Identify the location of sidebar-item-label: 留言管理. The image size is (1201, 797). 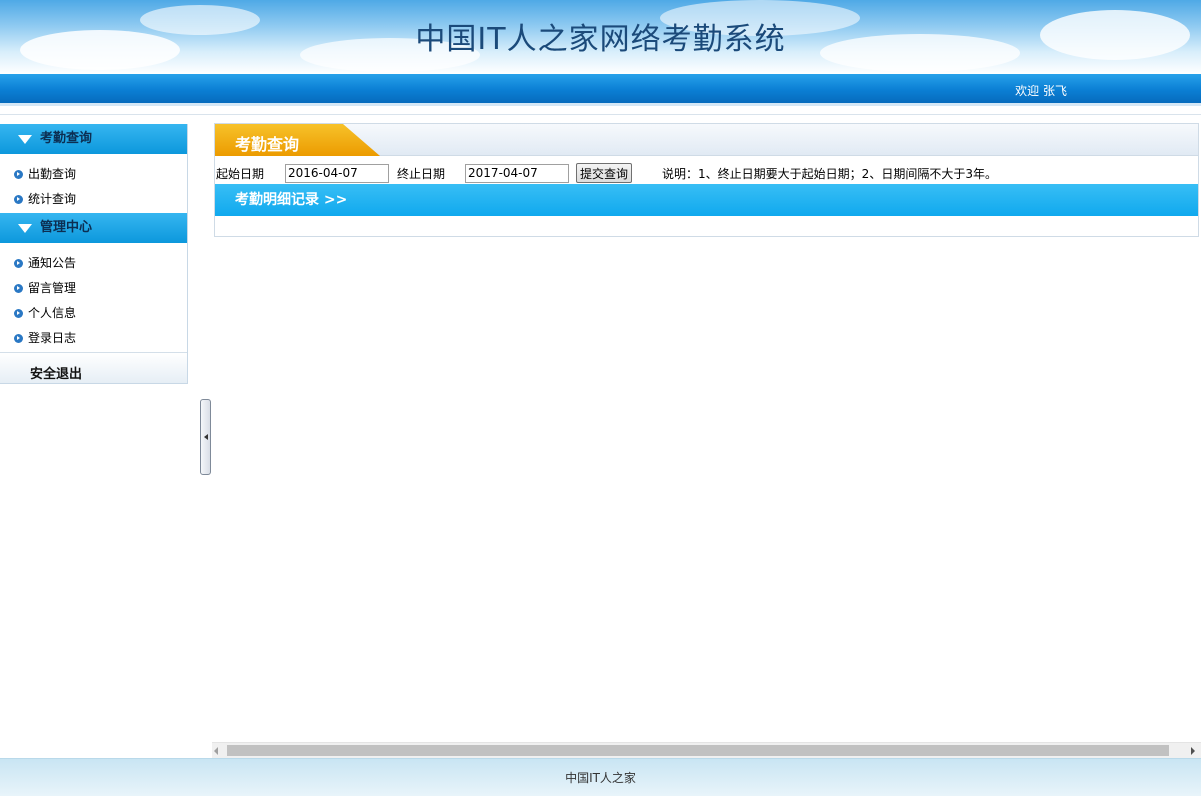
(52, 288).